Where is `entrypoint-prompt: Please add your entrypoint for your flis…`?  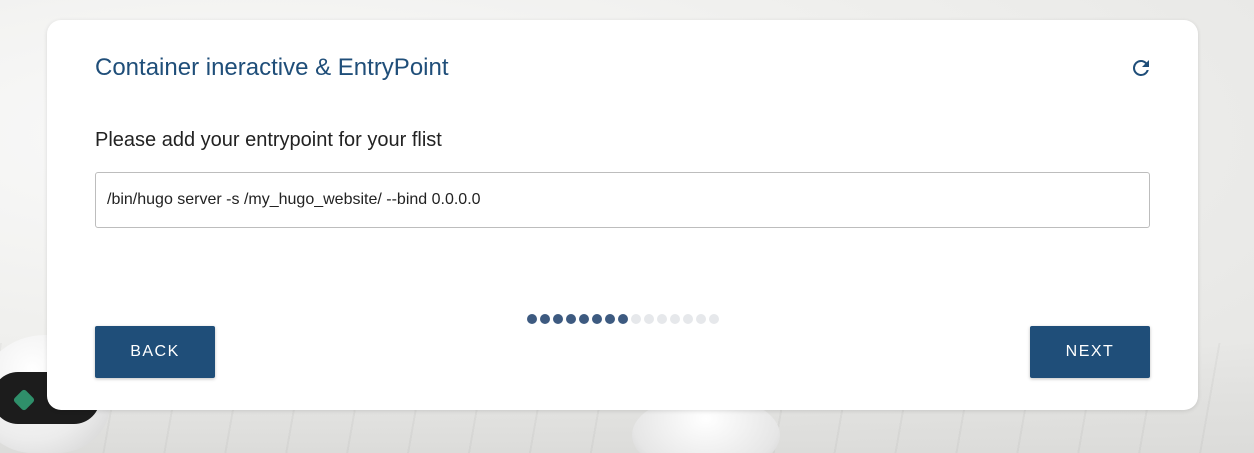 entrypoint-prompt: Please add your entrypoint for your flis… is located at coordinates (268, 140).